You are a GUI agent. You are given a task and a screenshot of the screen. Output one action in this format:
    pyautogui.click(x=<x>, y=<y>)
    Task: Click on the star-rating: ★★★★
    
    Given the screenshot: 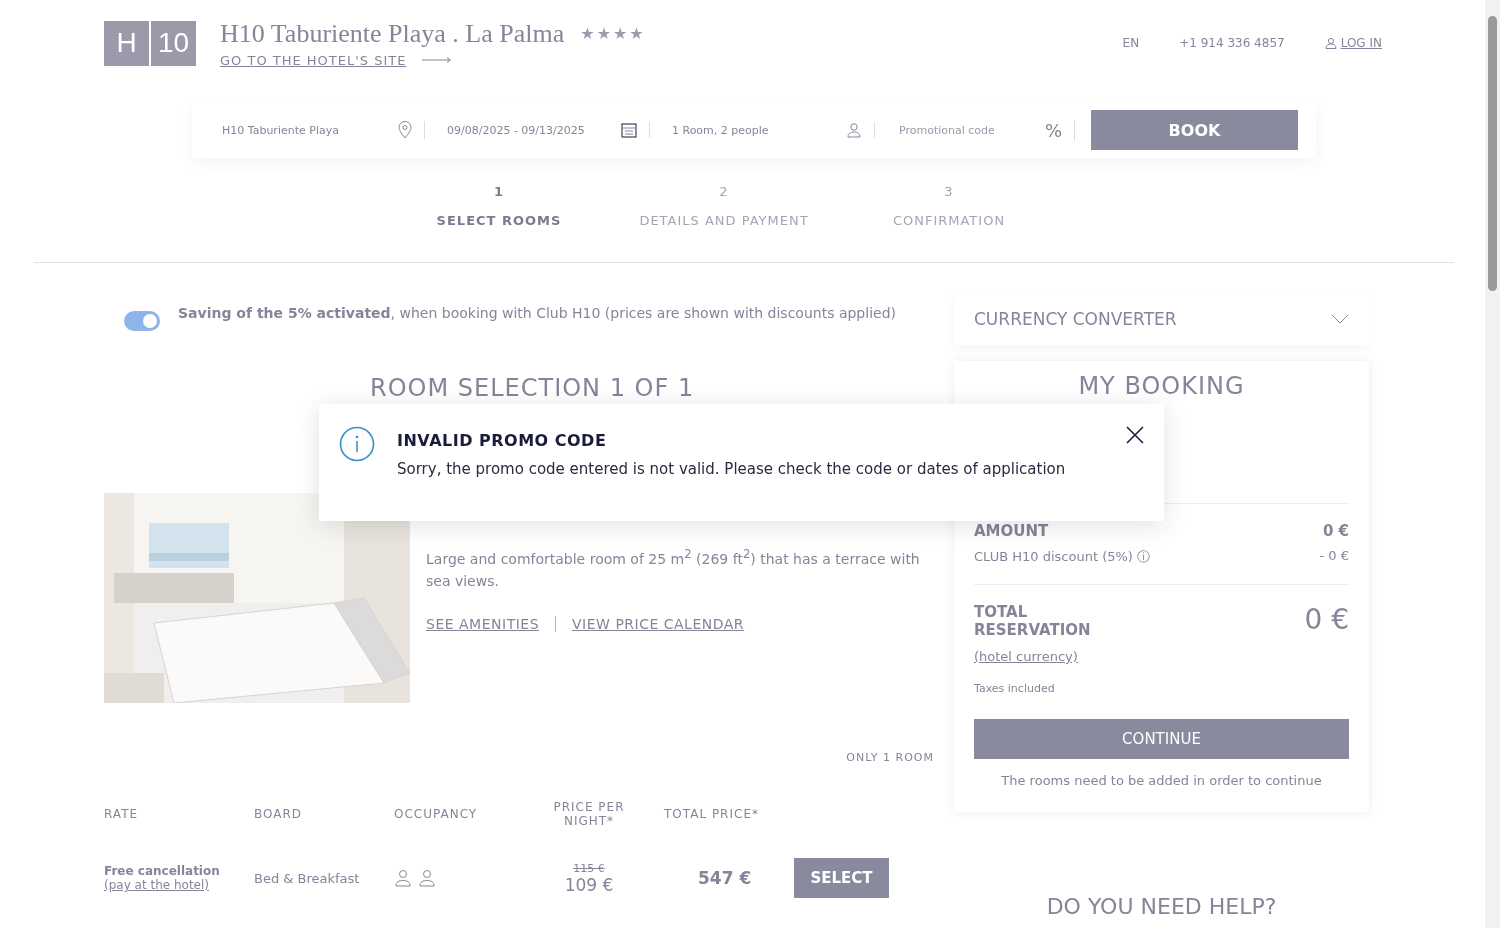 What is the action you would take?
    pyautogui.click(x=613, y=33)
    